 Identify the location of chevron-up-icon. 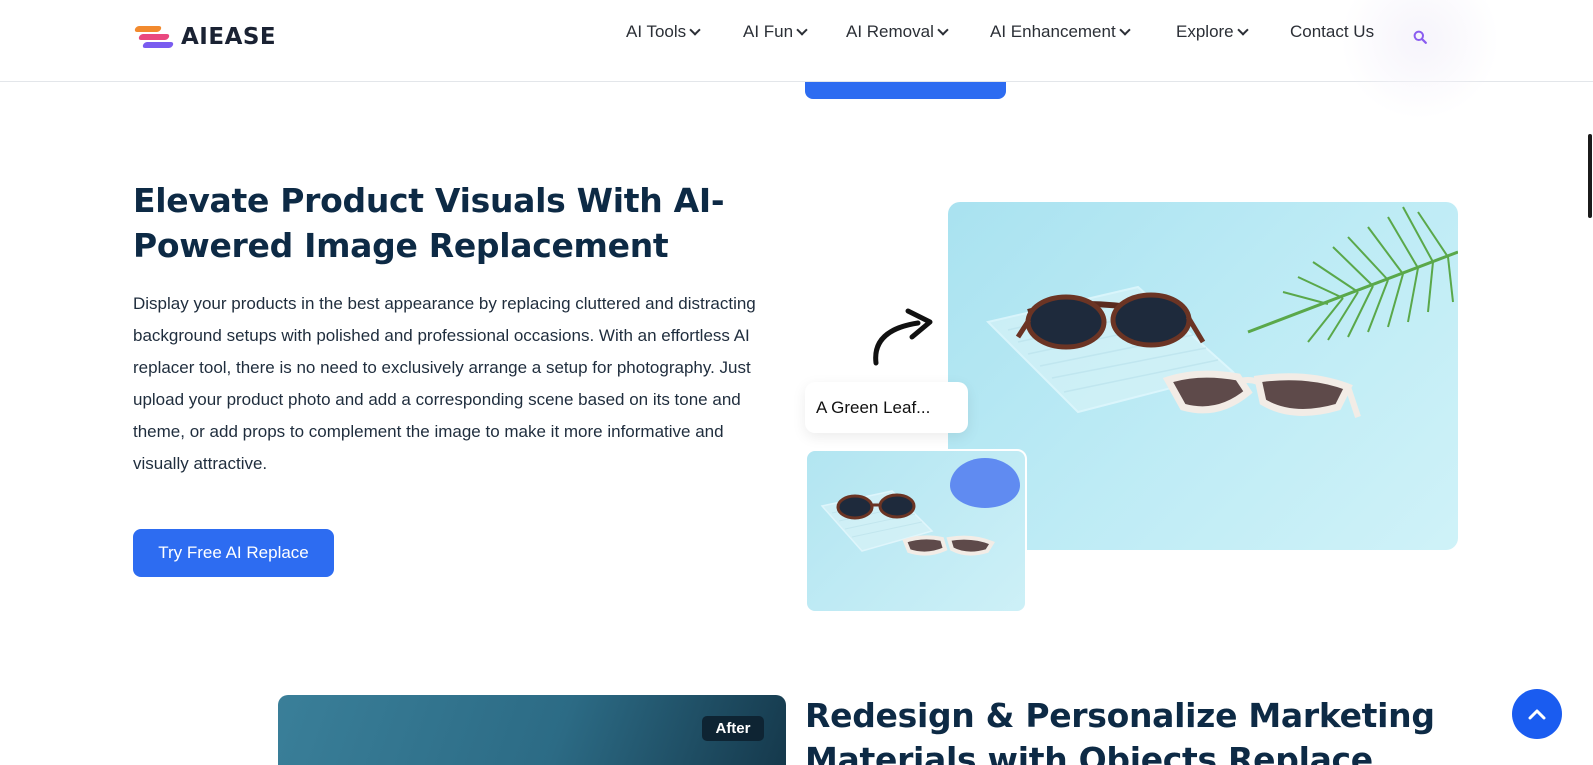
(1537, 714).